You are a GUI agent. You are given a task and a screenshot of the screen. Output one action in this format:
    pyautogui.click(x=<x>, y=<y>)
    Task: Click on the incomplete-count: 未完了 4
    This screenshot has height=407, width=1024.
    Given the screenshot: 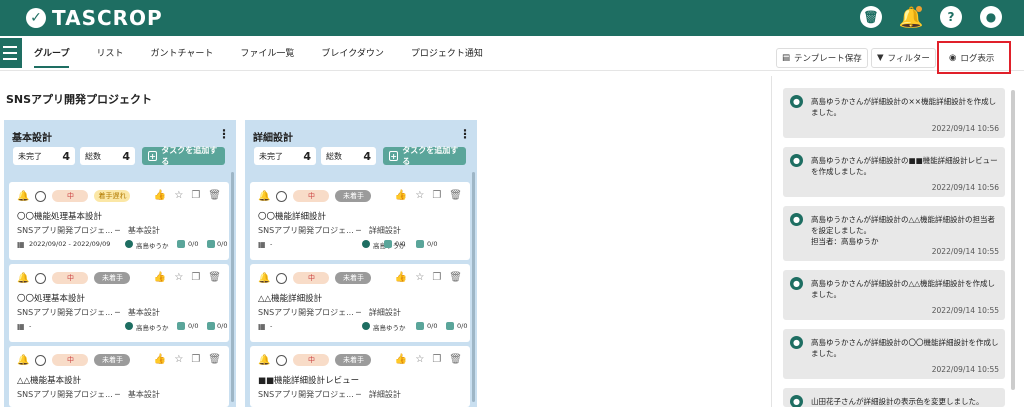 What is the action you would take?
    pyautogui.click(x=285, y=156)
    